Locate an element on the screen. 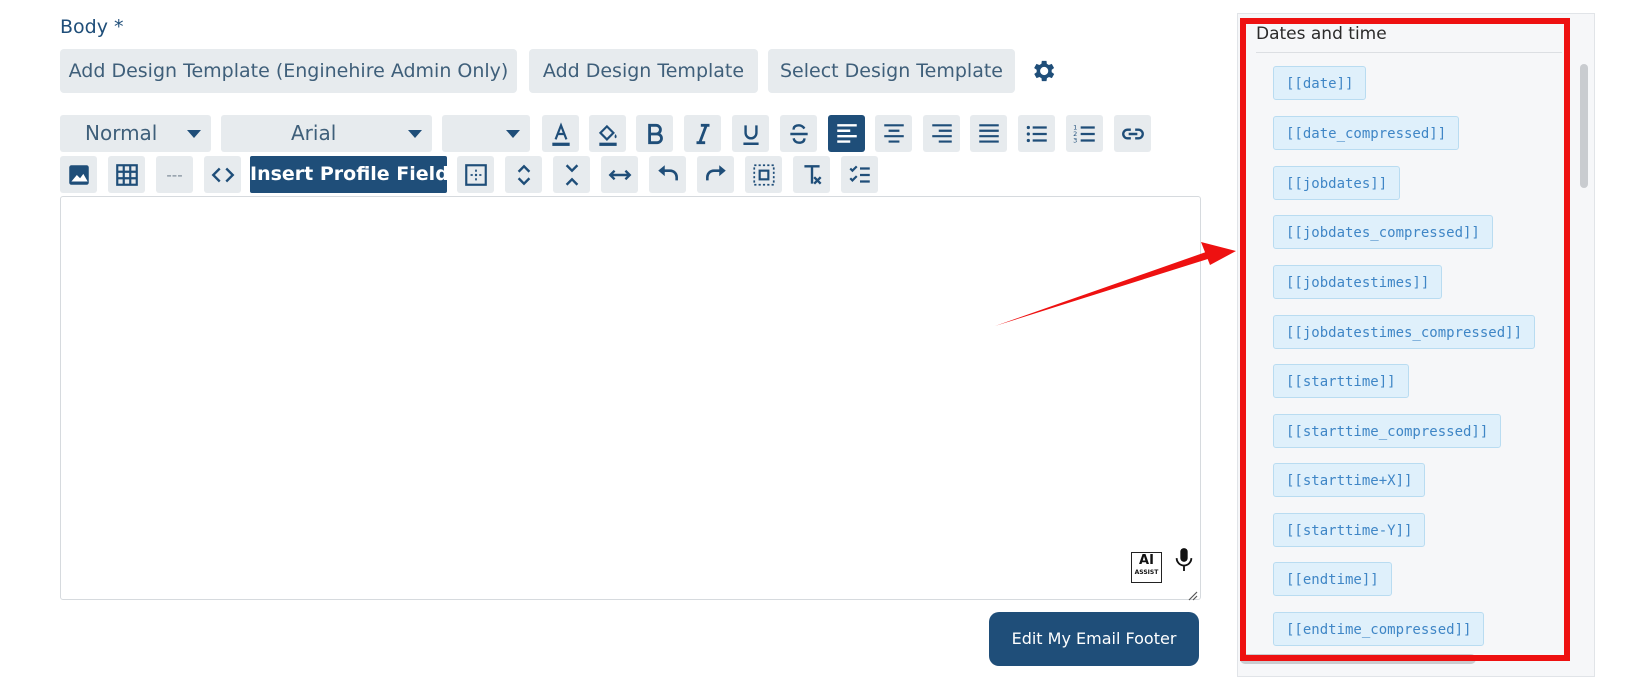 Image resolution: width=1643 pixels, height=677 pixels. bullet-list-button is located at coordinates (1036, 133).